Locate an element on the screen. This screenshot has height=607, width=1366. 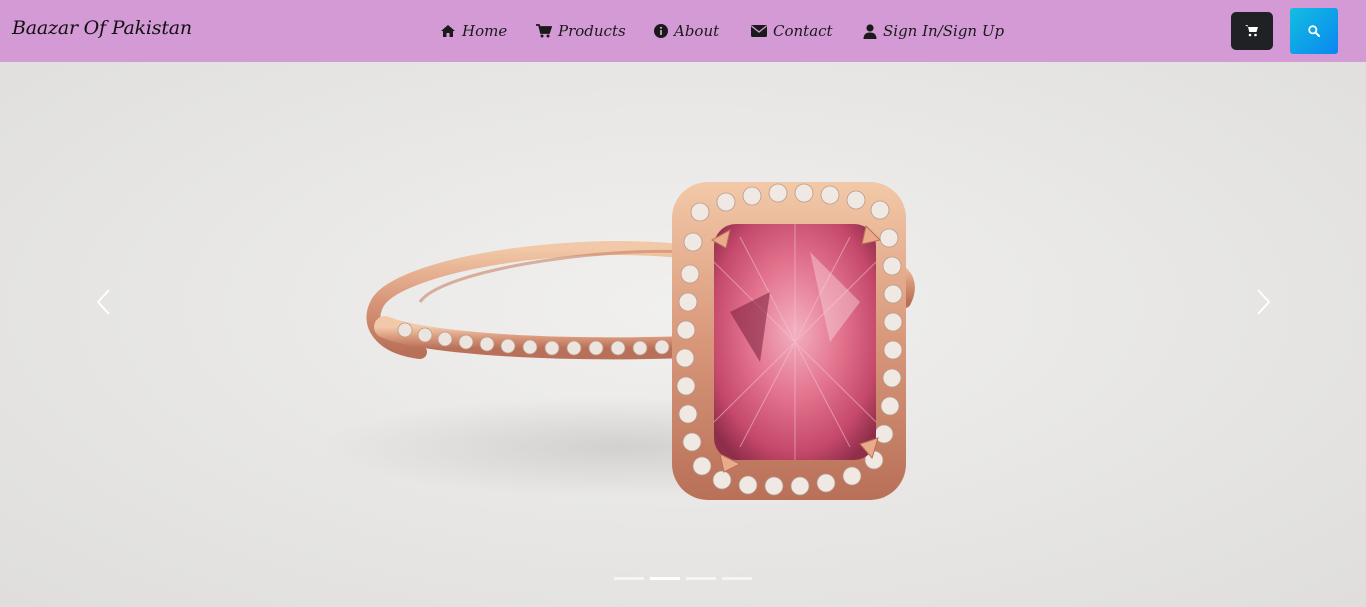
search-button is located at coordinates (1314, 31).